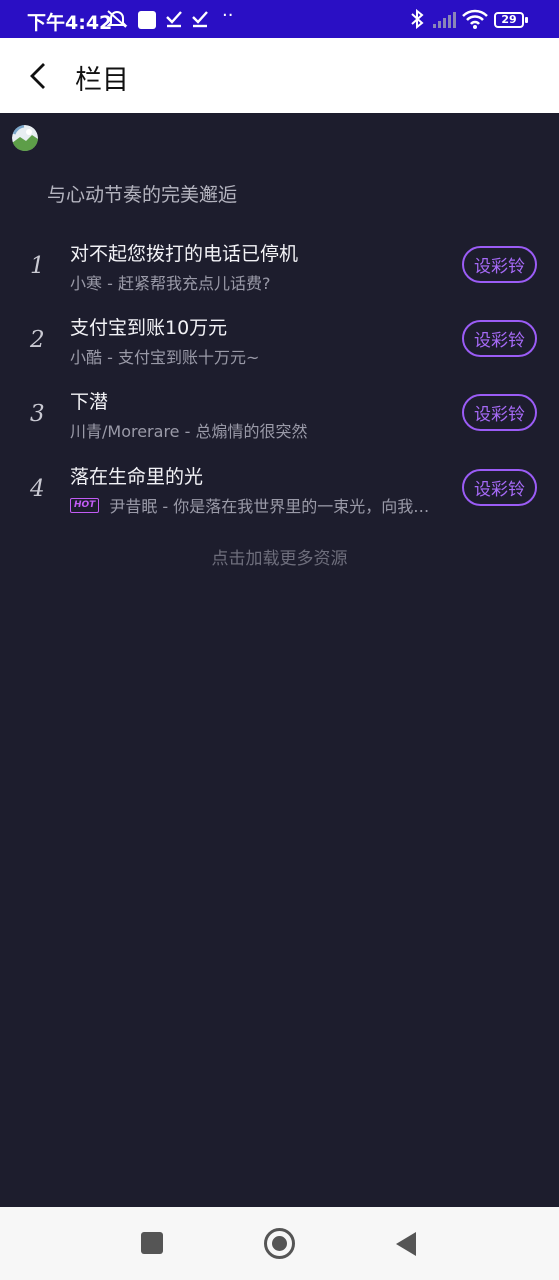 The height and width of the screenshot is (1280, 559). What do you see at coordinates (406, 1244) in the screenshot?
I see `triangle-back-icon` at bounding box center [406, 1244].